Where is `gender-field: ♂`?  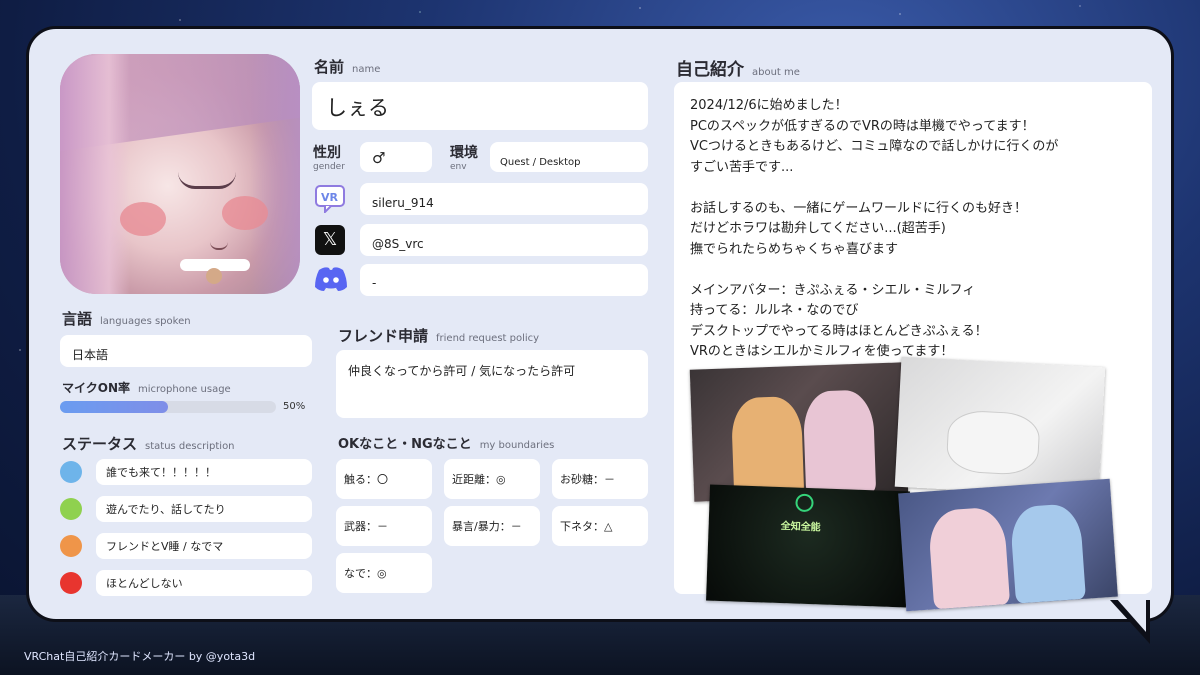
gender-field: ♂ is located at coordinates (396, 157).